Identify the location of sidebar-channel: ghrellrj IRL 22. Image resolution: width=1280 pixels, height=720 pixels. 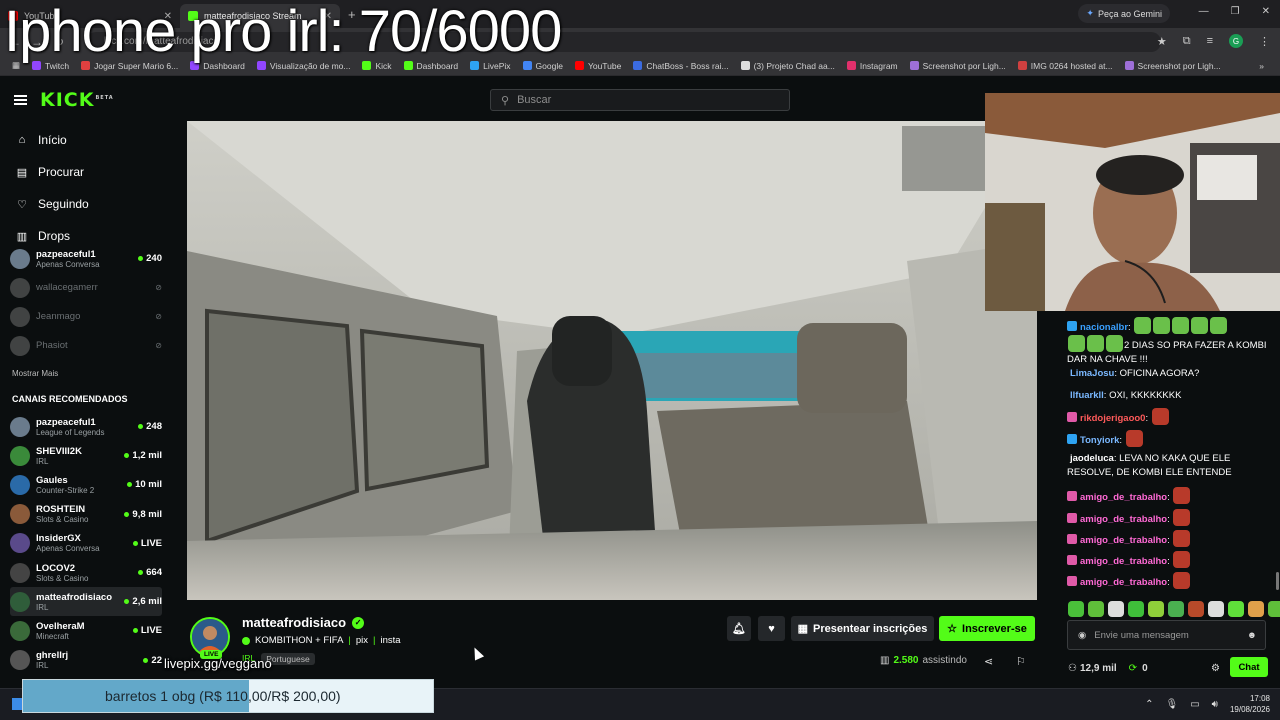
(86, 660).